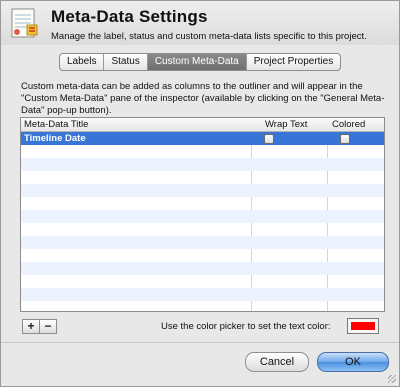  Describe the element at coordinates (345, 139) in the screenshot. I see `colored-text-checkbox` at that location.